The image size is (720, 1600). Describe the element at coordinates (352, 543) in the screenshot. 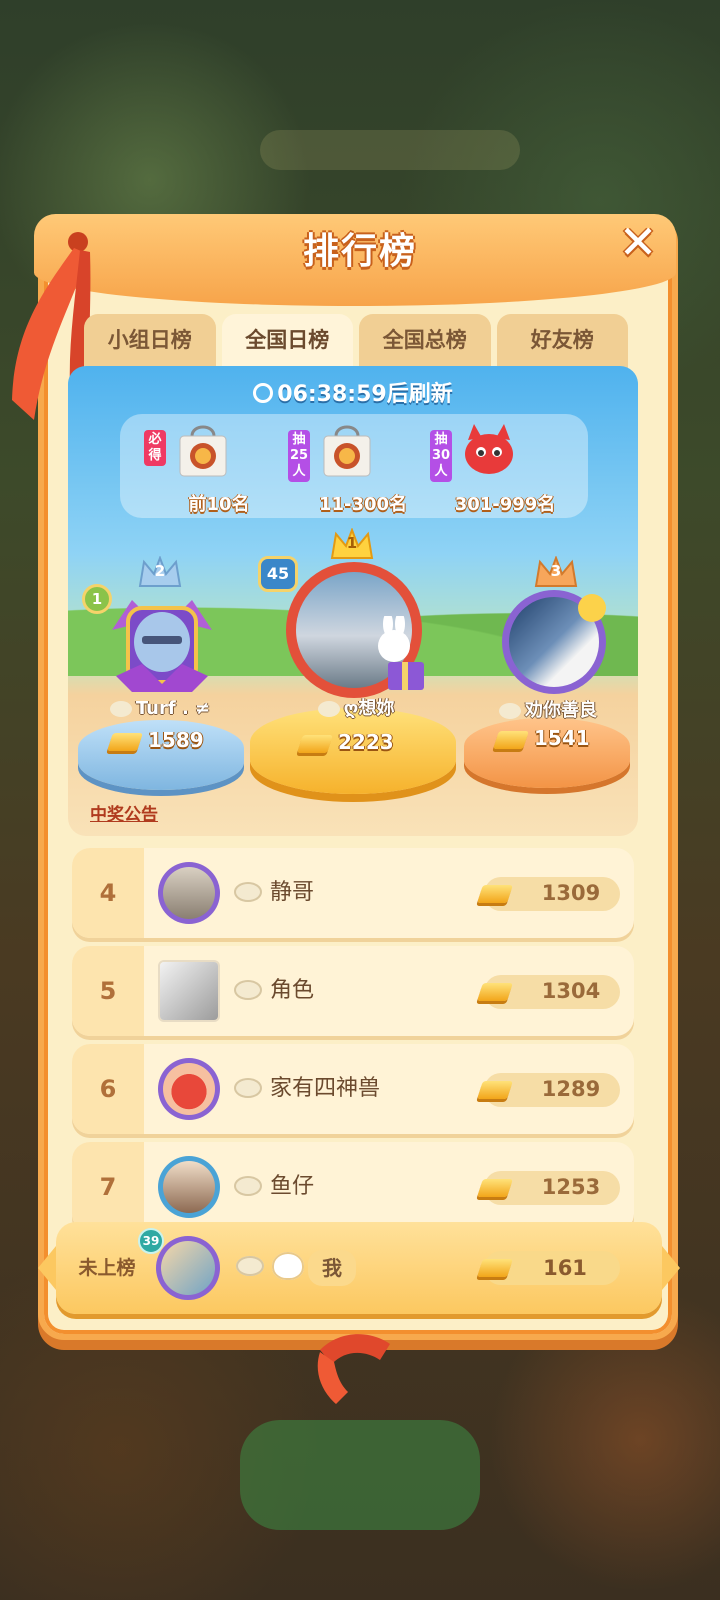

I see `podium-place: 1` at that location.